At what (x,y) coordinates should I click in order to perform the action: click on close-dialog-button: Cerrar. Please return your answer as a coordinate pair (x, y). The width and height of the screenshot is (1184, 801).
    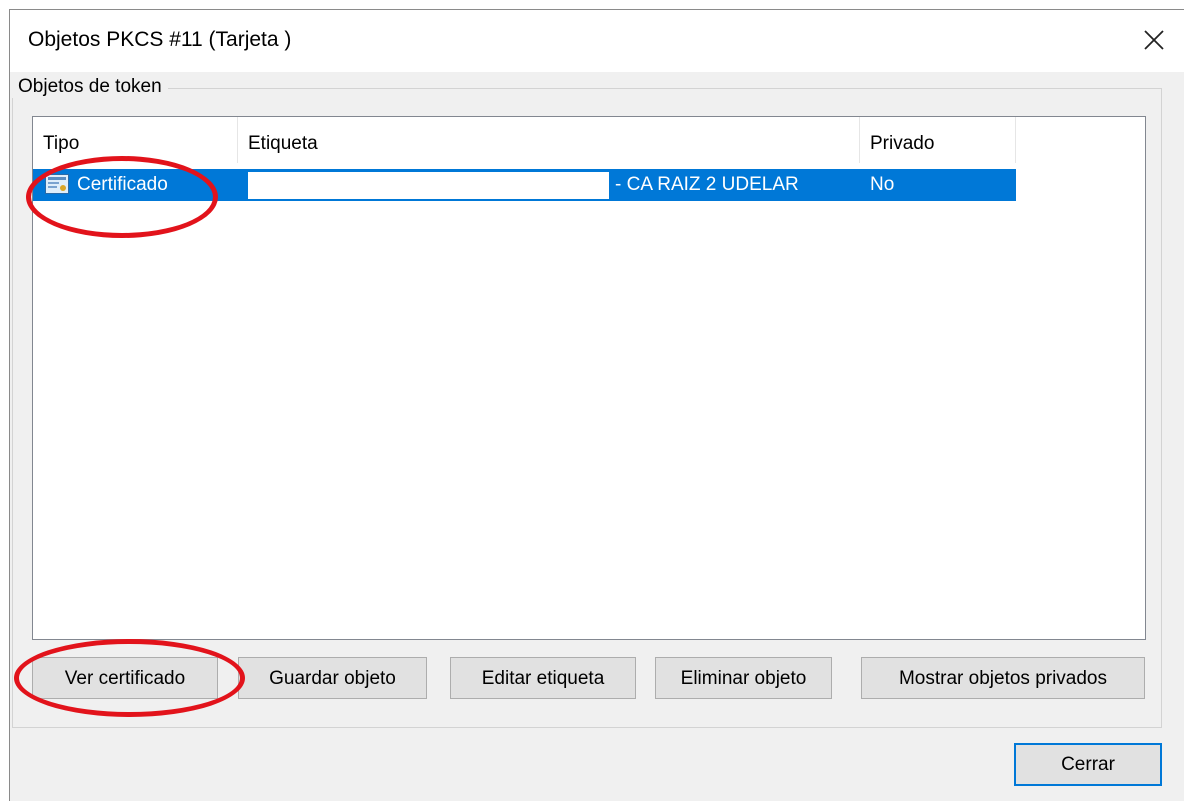
    Looking at the image, I should click on (1088, 764).